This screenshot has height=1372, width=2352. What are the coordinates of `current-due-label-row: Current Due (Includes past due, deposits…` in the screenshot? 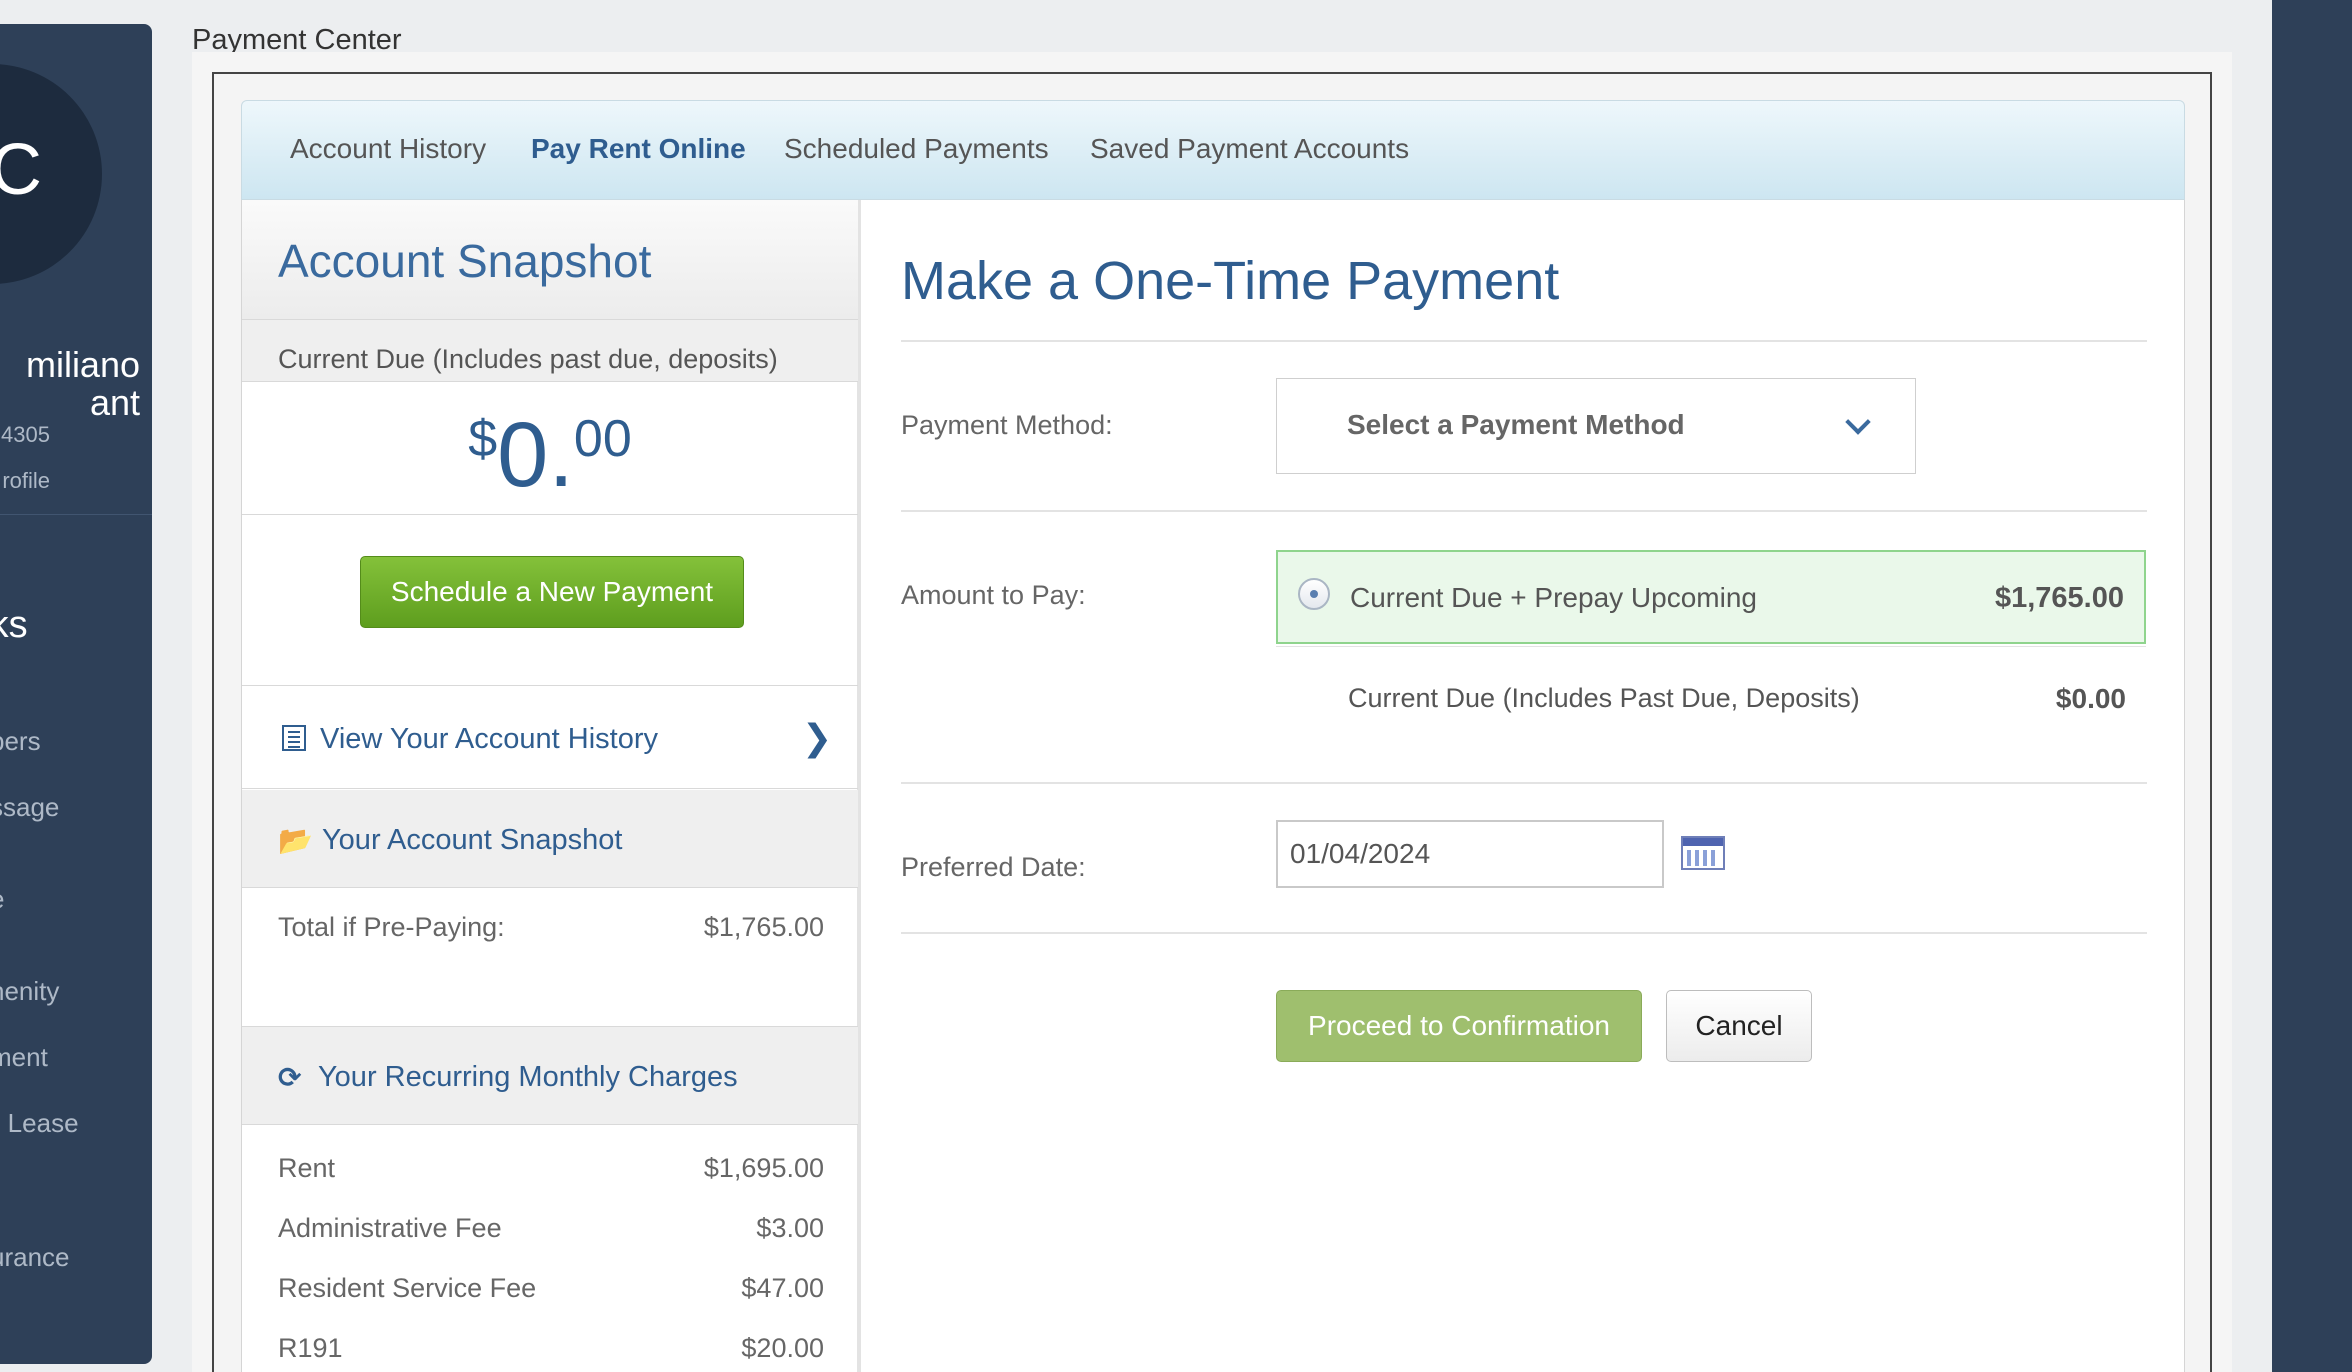 It's located at (550, 351).